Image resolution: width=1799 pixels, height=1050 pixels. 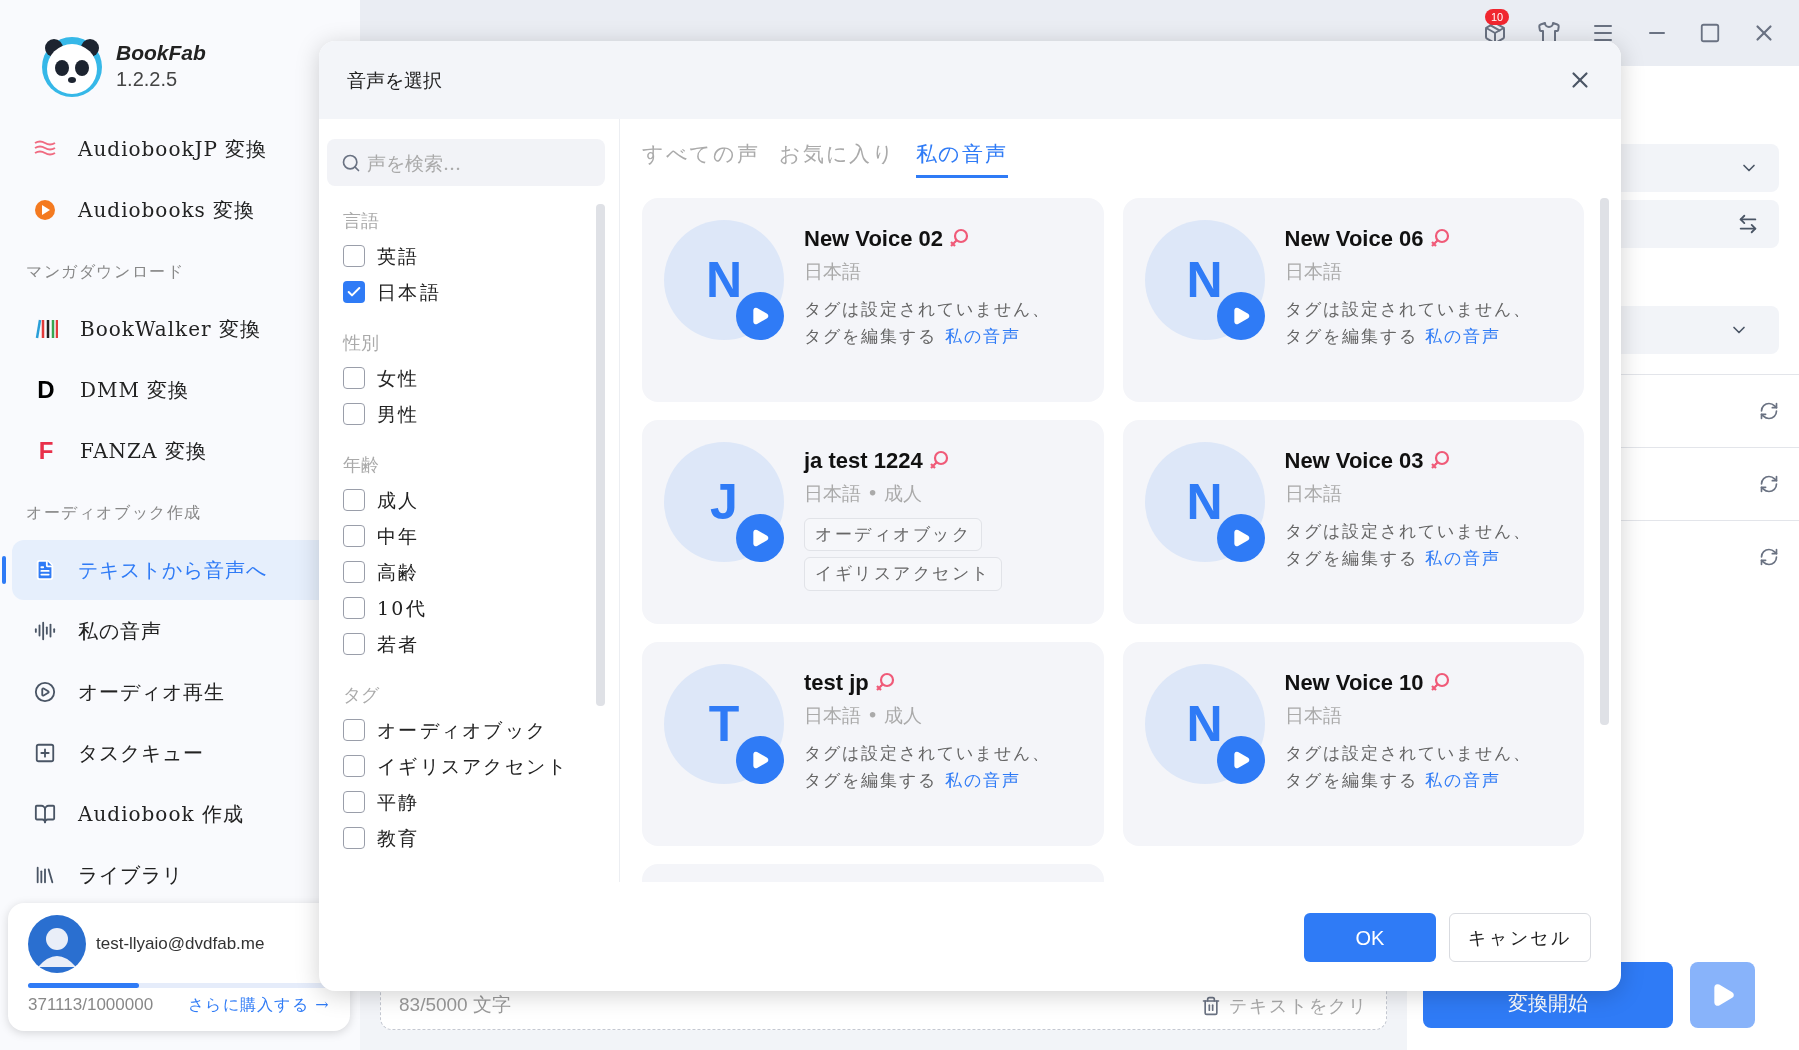 I want to click on filter-option-label: イギリスアクセント, so click(x=473, y=766).